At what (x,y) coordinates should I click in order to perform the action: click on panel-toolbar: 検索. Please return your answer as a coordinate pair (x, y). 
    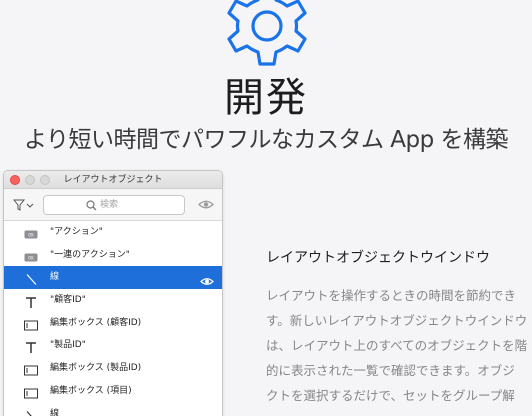
    Looking at the image, I should click on (113, 205).